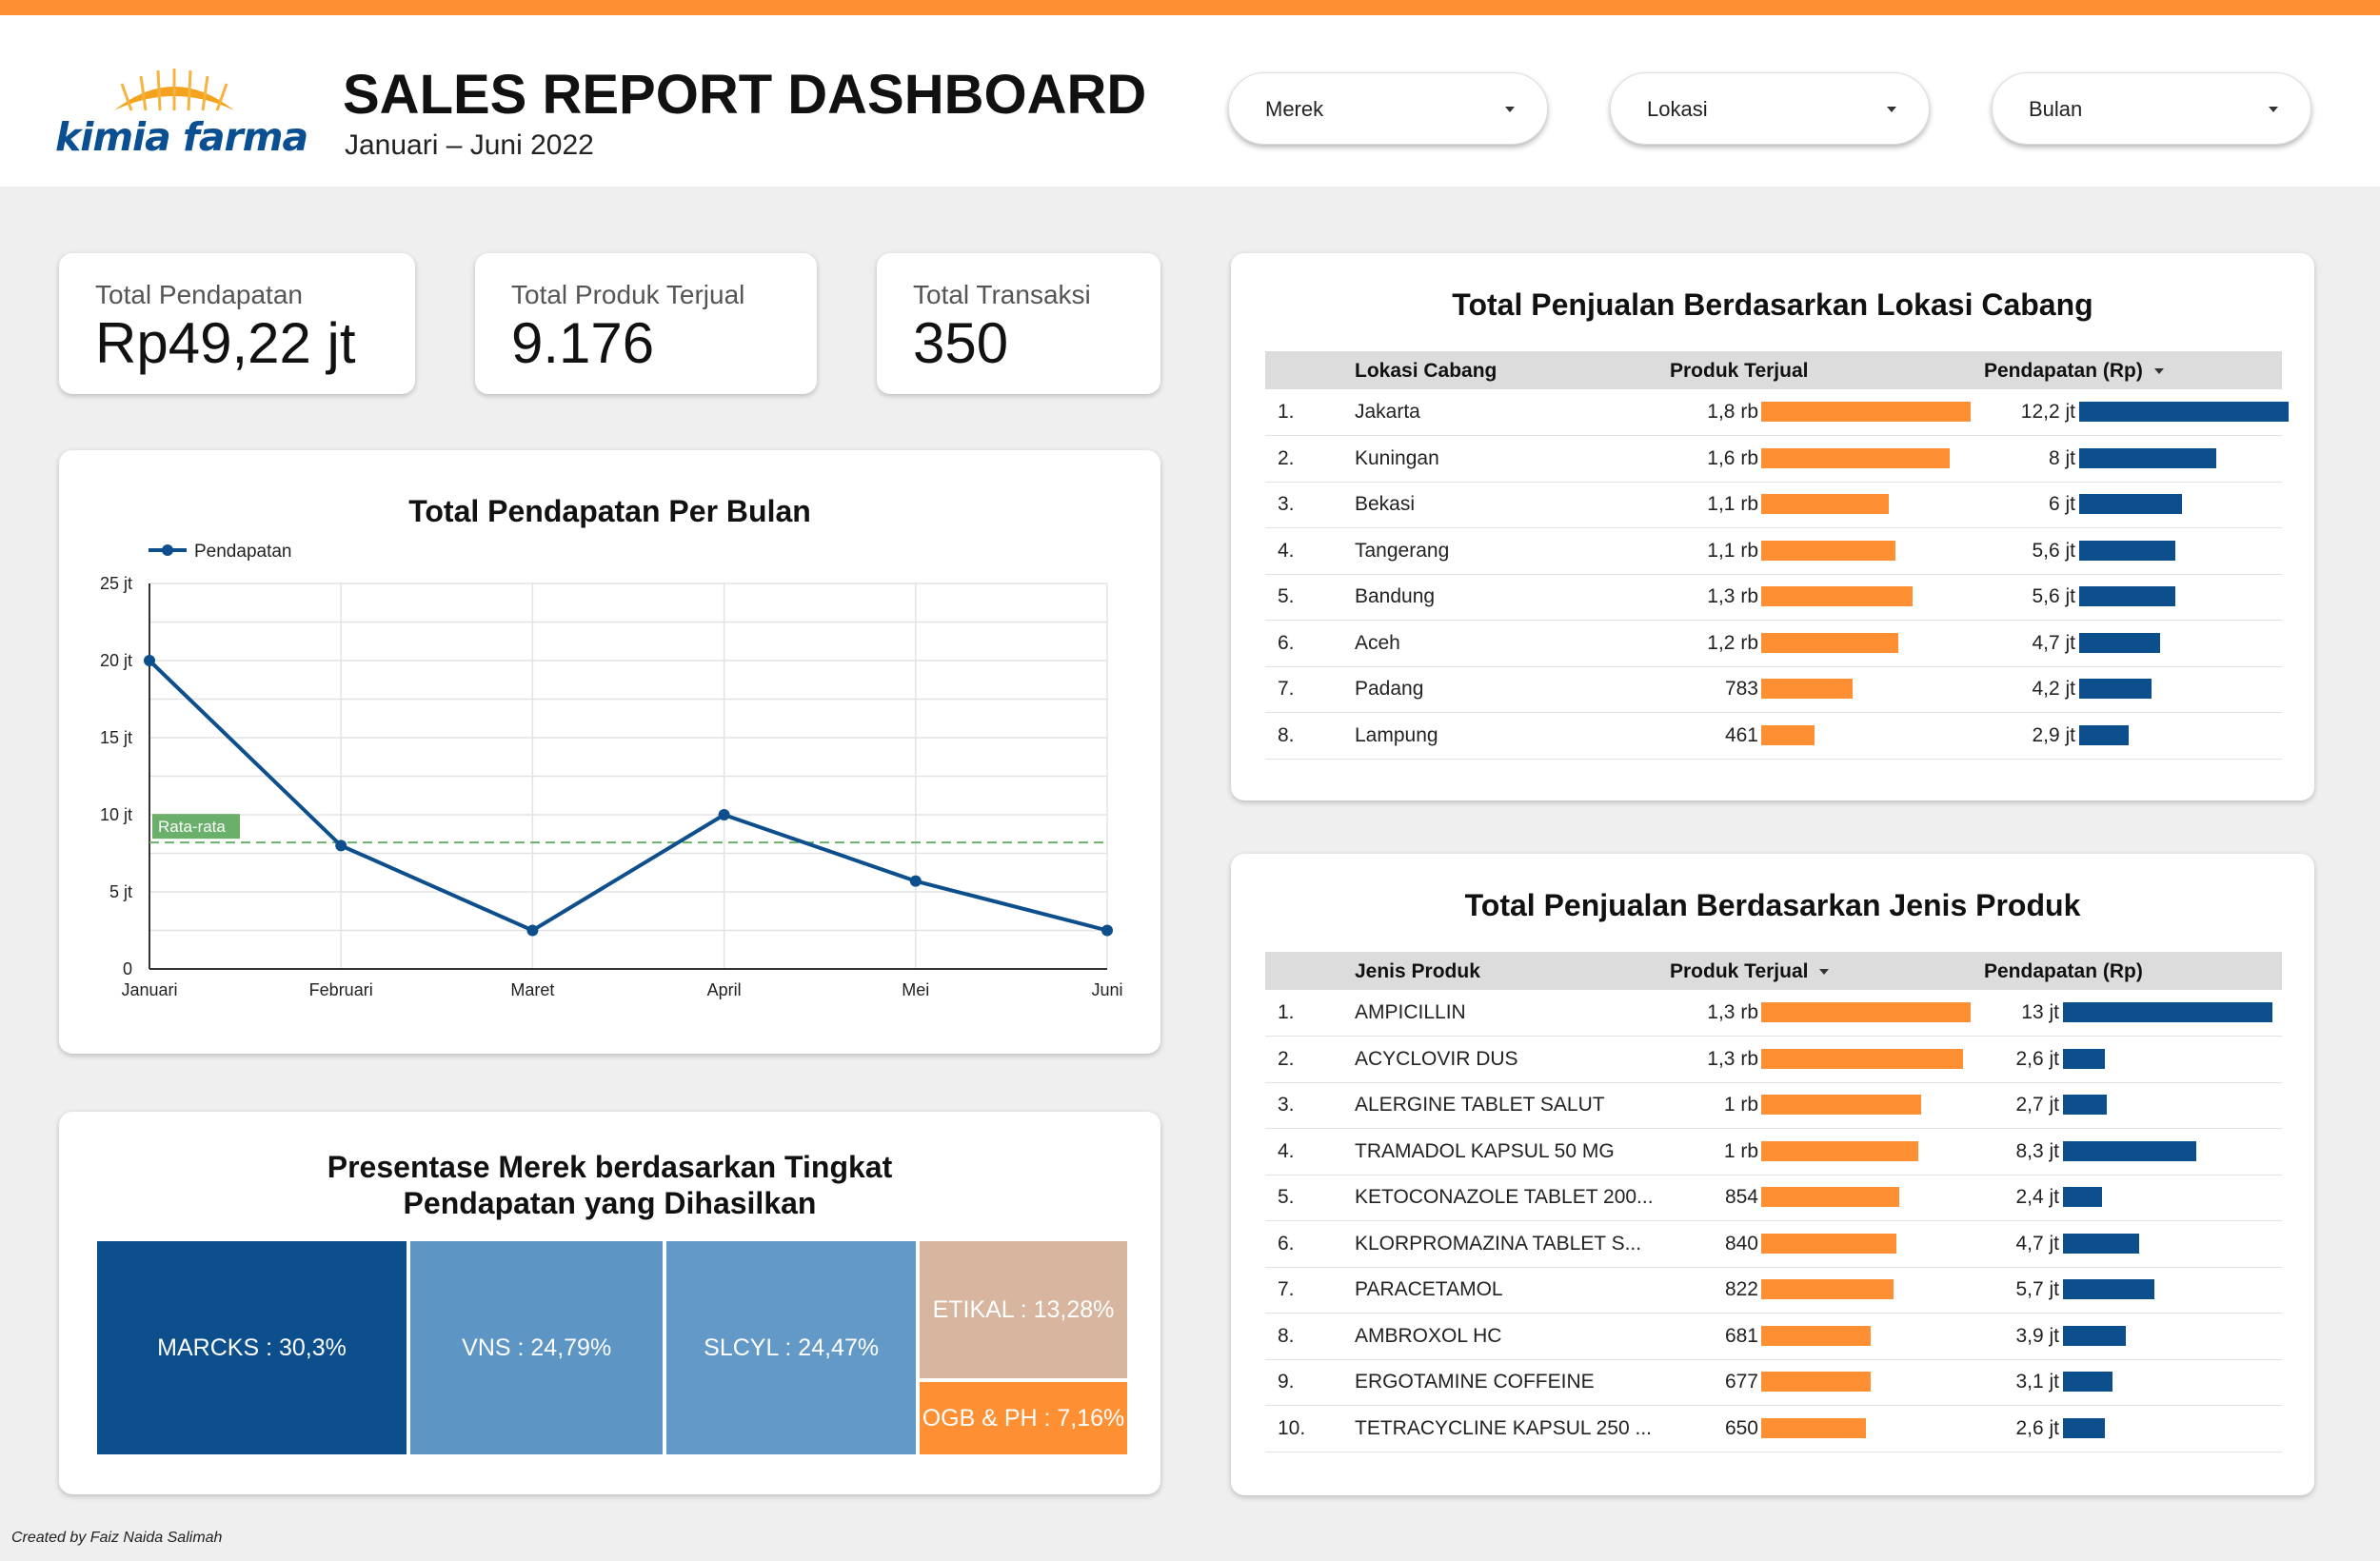 The width and height of the screenshot is (2380, 1561). What do you see at coordinates (2037, 1105) in the screenshot?
I see `revenue-label: 2,7 jt` at bounding box center [2037, 1105].